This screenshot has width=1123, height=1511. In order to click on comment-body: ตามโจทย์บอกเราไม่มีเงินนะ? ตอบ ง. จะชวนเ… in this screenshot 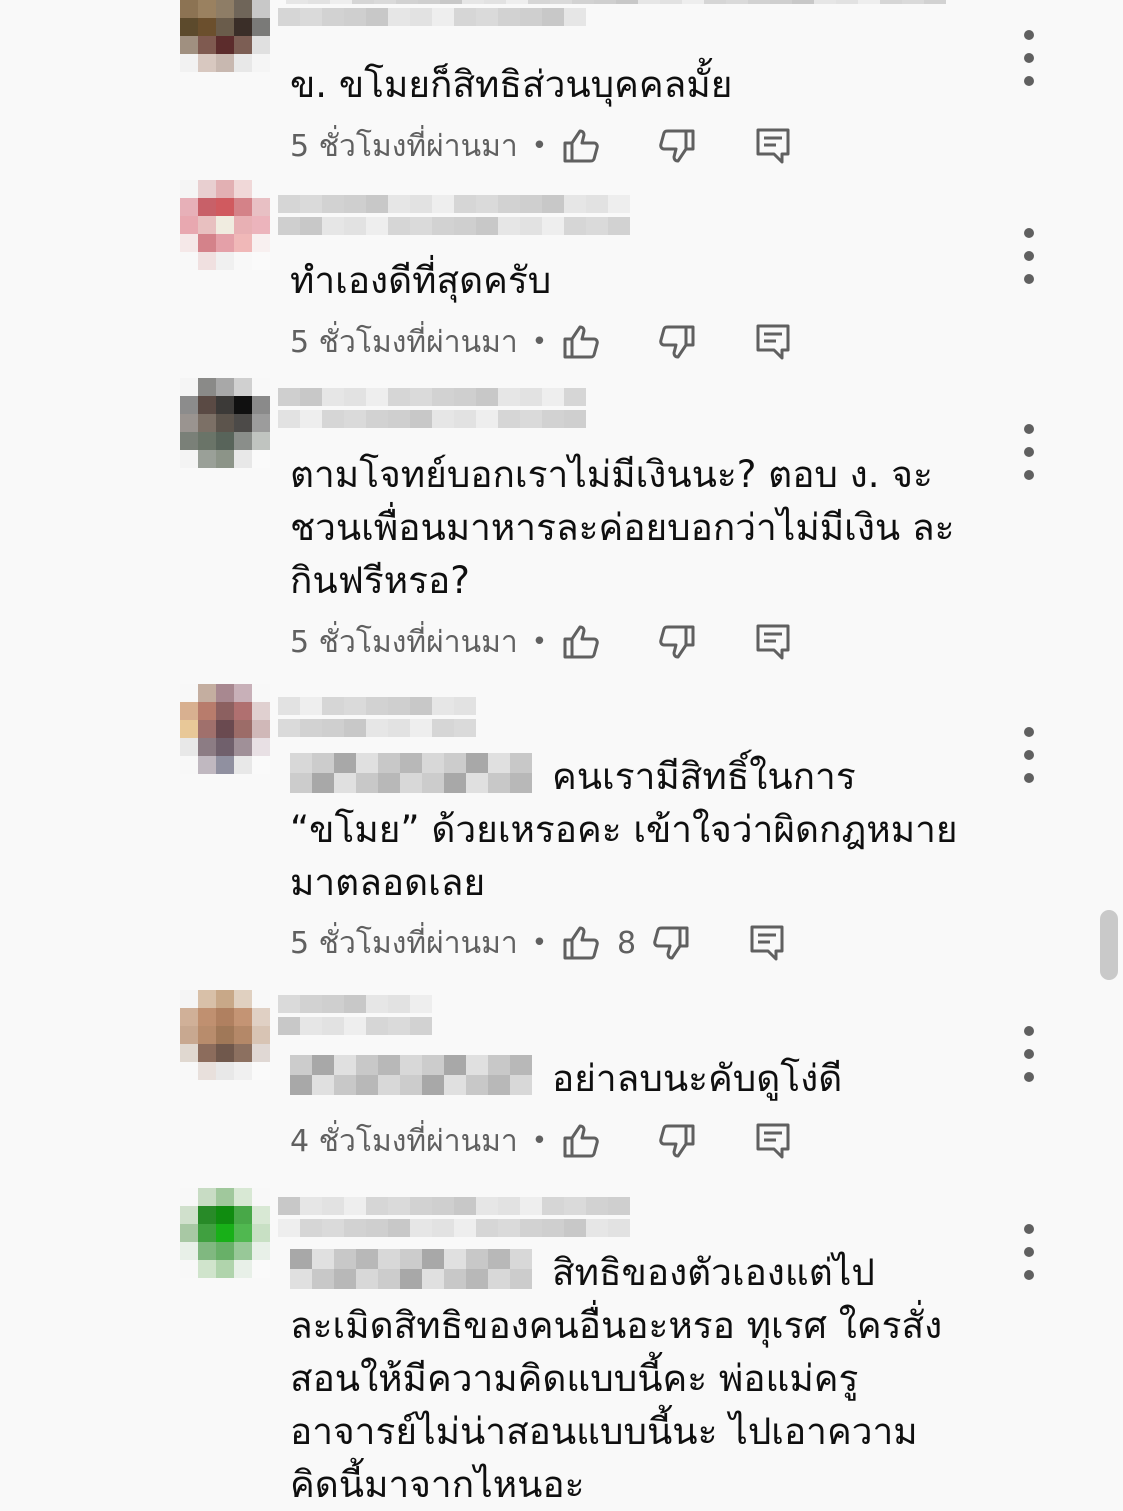, I will do `click(622, 527)`.